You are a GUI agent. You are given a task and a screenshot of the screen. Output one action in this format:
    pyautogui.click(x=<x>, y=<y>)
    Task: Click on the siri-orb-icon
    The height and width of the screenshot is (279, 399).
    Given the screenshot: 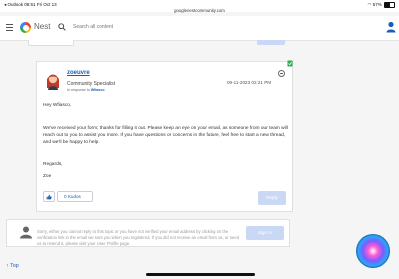 What is the action you would take?
    pyautogui.click(x=373, y=251)
    